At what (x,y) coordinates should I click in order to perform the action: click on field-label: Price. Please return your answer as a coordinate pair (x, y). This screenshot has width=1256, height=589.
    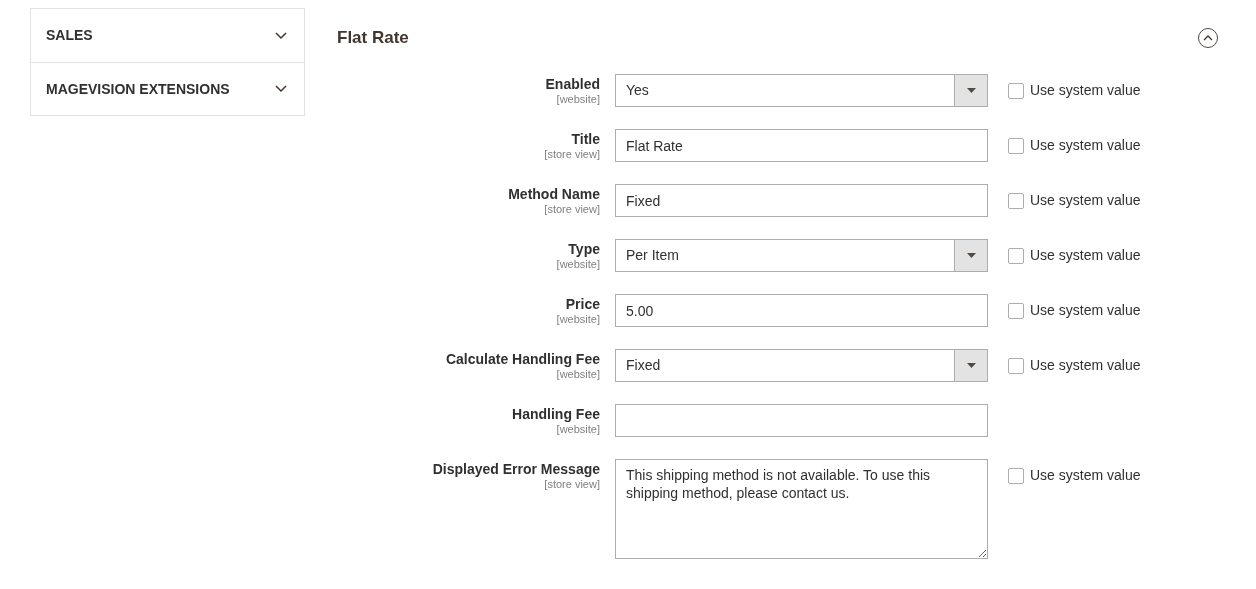
    Looking at the image, I should click on (582, 304).